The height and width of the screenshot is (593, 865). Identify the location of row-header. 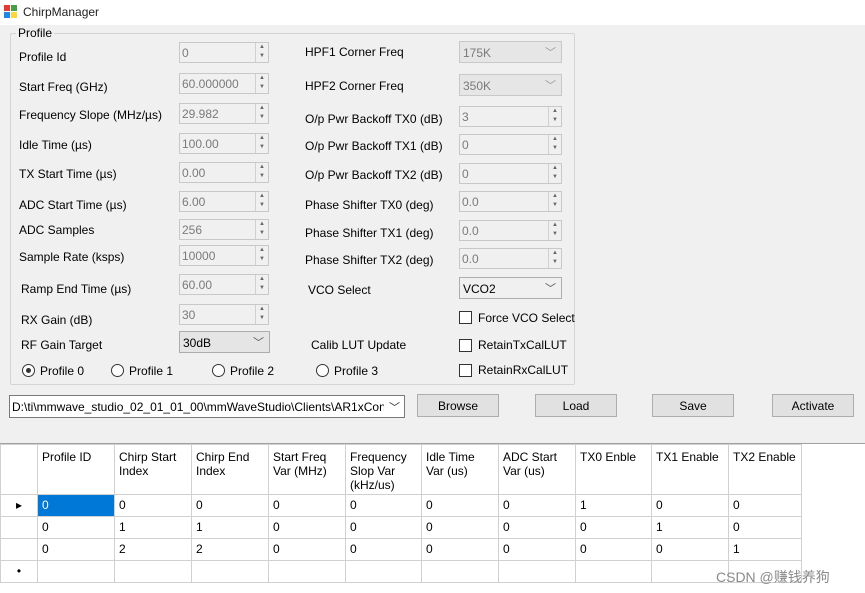
(19, 527).